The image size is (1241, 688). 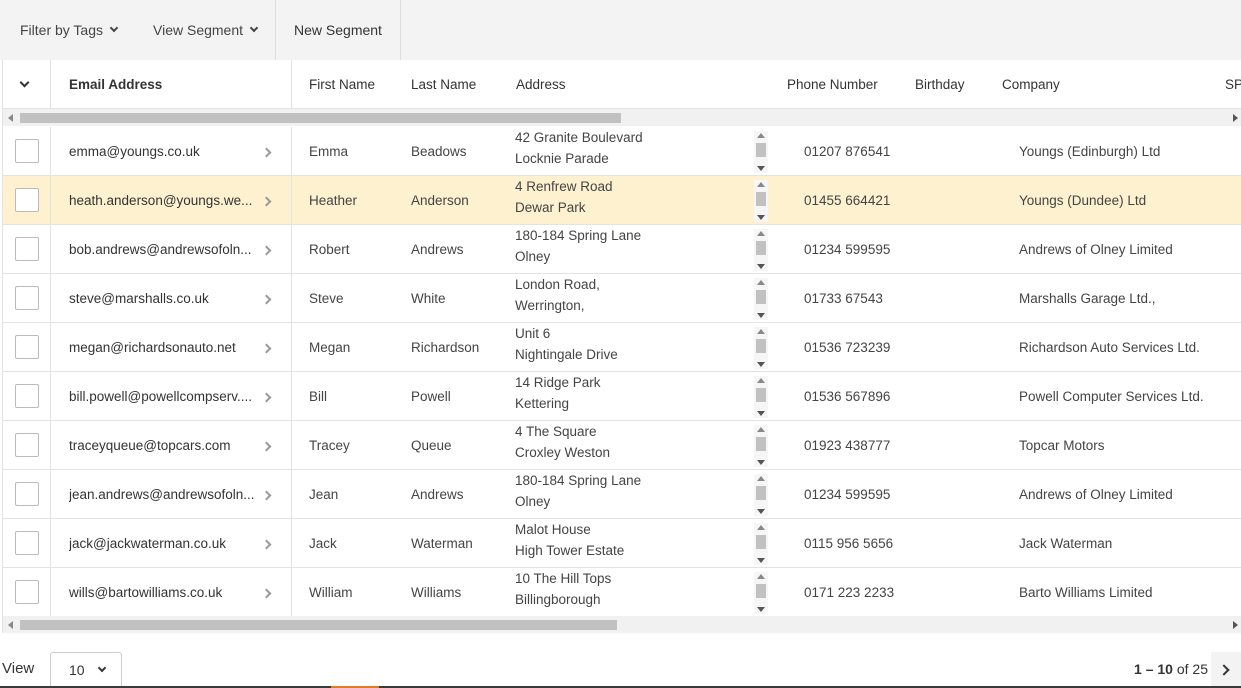 What do you see at coordinates (164, 445) in the screenshot?
I see `email-cell: traceyqueue@topcars.com` at bounding box center [164, 445].